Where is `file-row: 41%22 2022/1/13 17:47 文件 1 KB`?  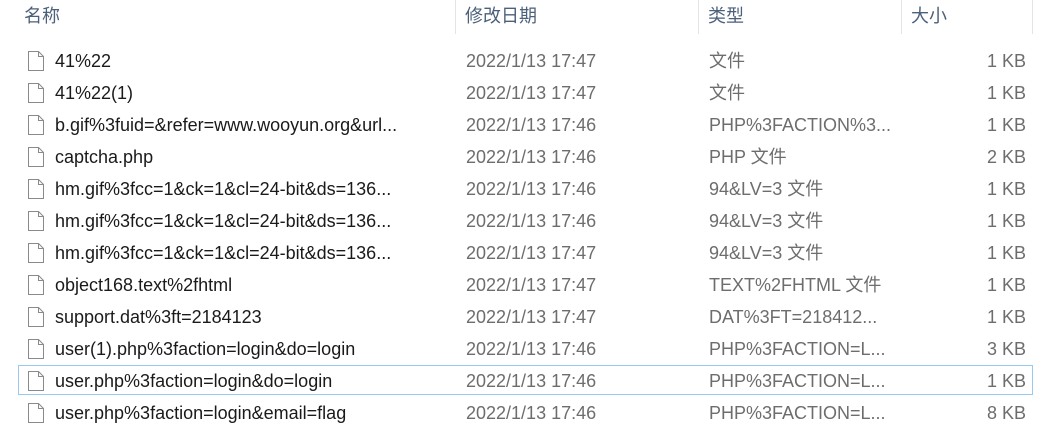 file-row: 41%22 2022/1/13 17:47 文件 1 KB is located at coordinates (525, 60).